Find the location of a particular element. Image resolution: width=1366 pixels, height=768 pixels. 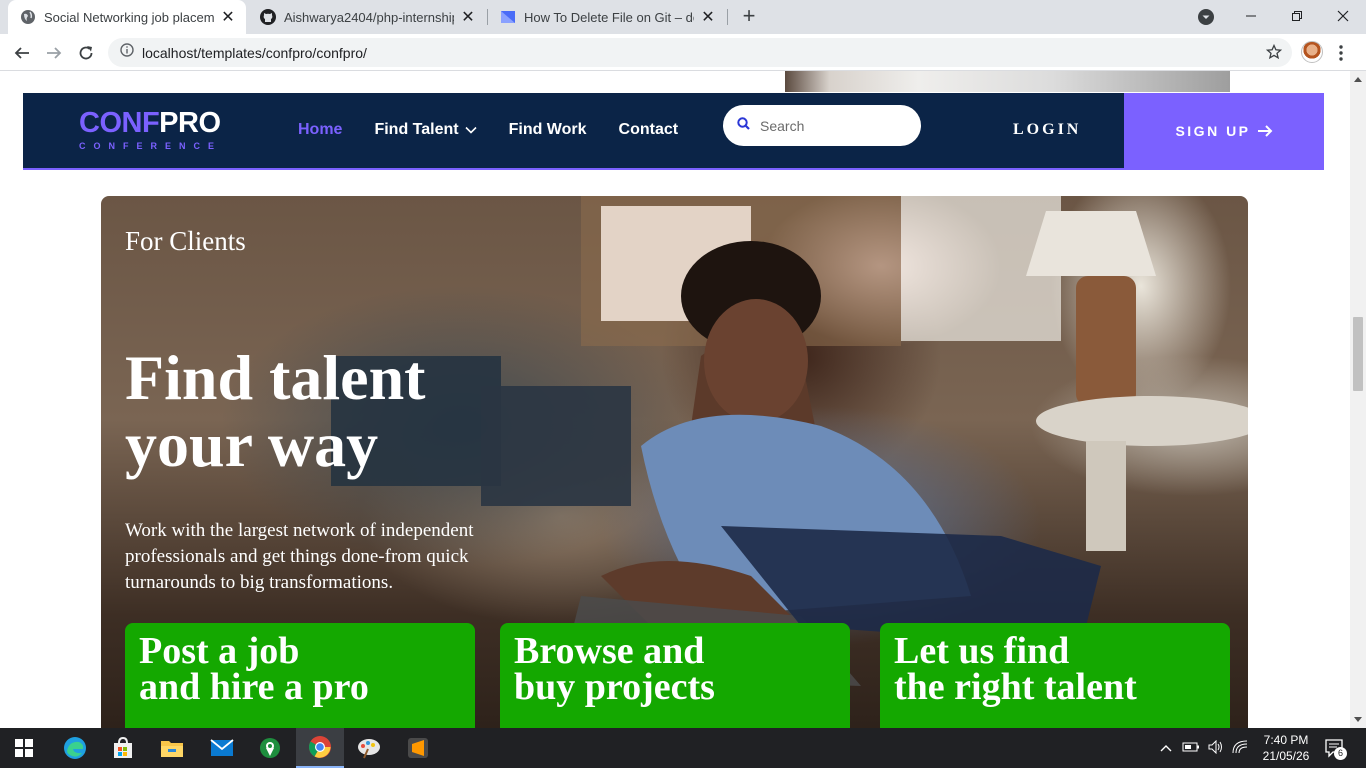

nav-find-talent: Find Talent is located at coordinates (425, 130).